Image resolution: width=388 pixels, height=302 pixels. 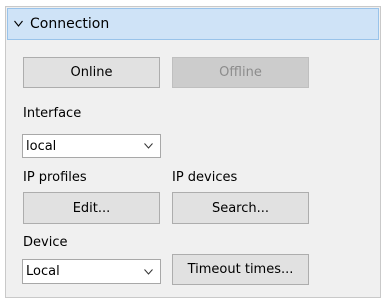 What do you see at coordinates (52, 113) in the screenshot?
I see `interface-label: Interface` at bounding box center [52, 113].